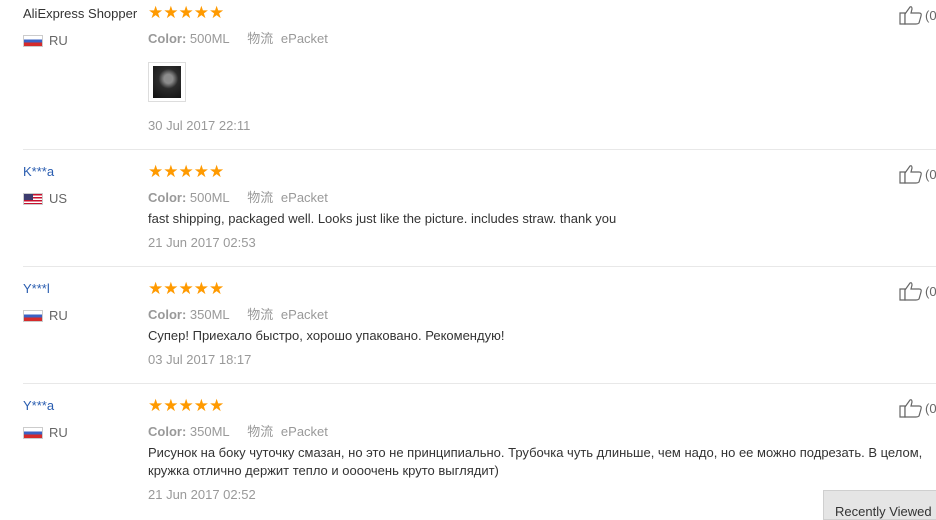  What do you see at coordinates (200, 359) in the screenshot?
I see `review-date: 03 Jul 2017 18:17` at bounding box center [200, 359].